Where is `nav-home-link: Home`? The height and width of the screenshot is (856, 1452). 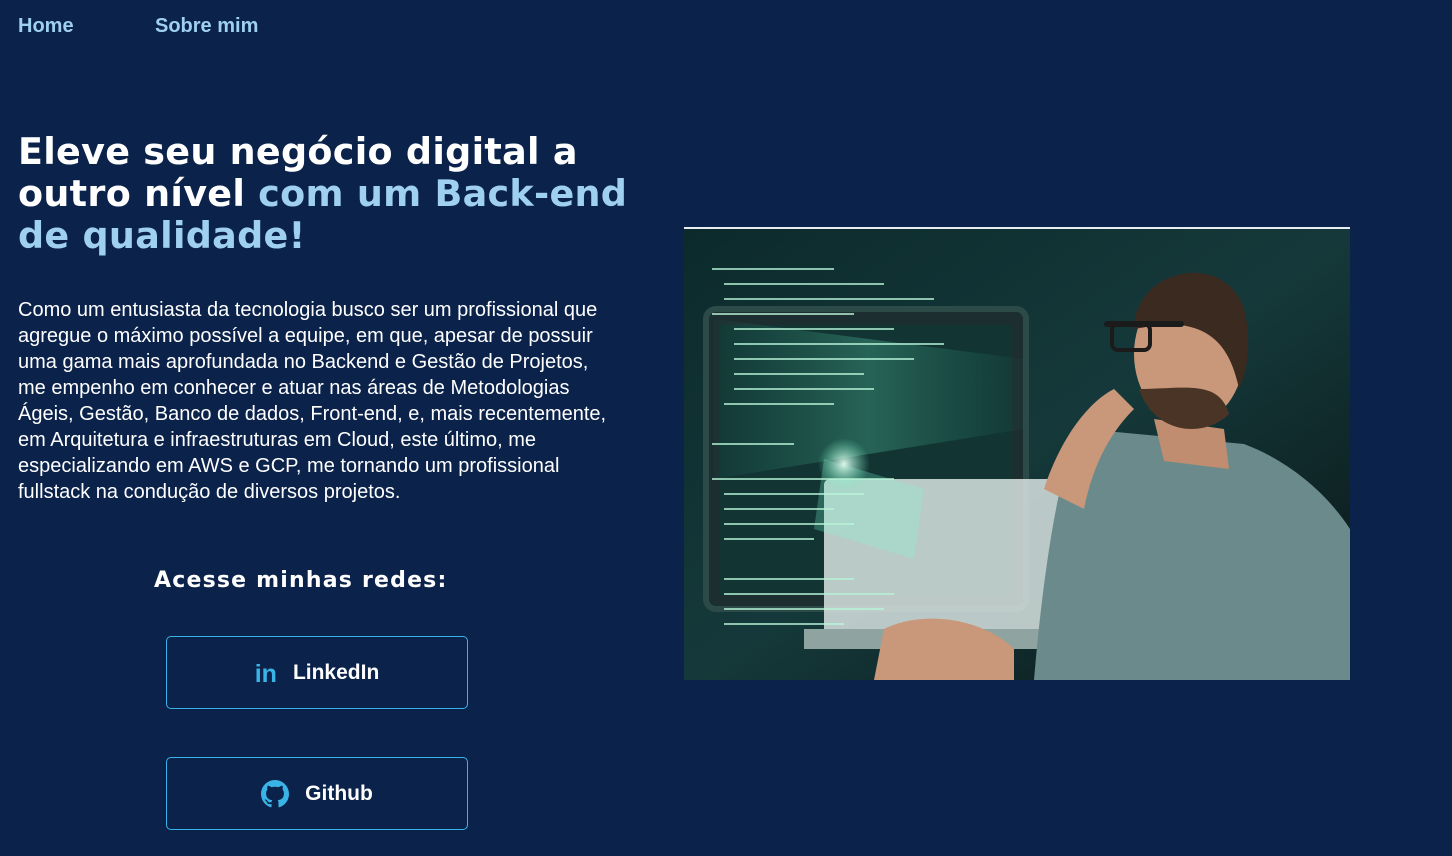 nav-home-link: Home is located at coordinates (86, 26).